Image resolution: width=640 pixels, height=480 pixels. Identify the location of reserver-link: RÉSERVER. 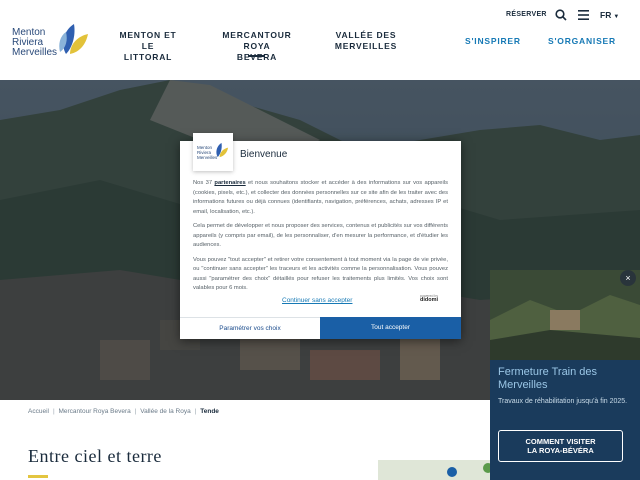
(526, 14).